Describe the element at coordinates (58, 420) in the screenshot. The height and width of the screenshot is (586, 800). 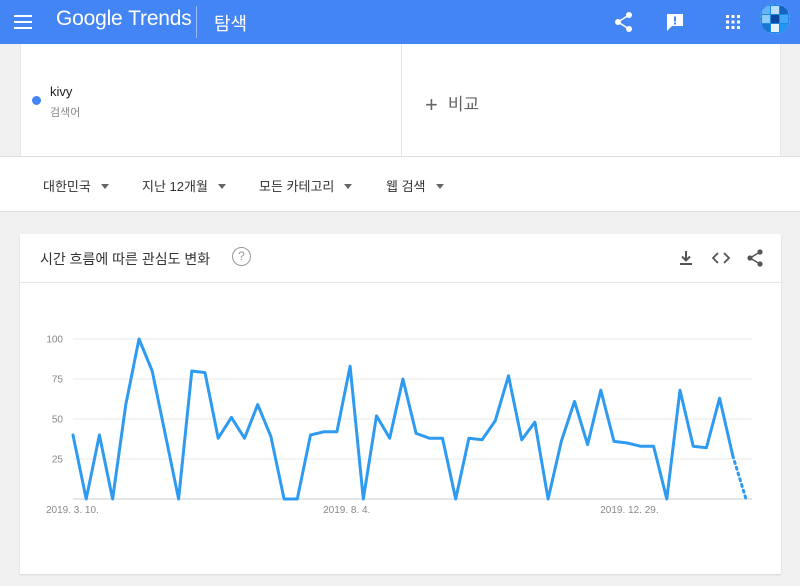
I see `y-tick-label: 50` at that location.